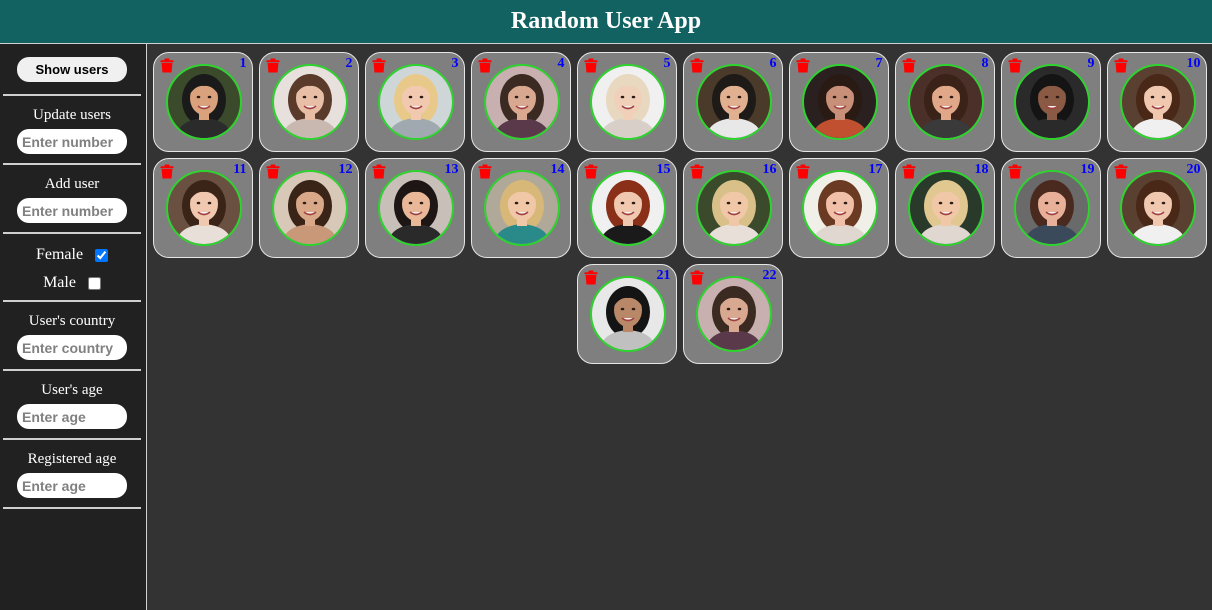 The height and width of the screenshot is (610, 1212). Describe the element at coordinates (451, 169) in the screenshot. I see `user-number: 13` at that location.